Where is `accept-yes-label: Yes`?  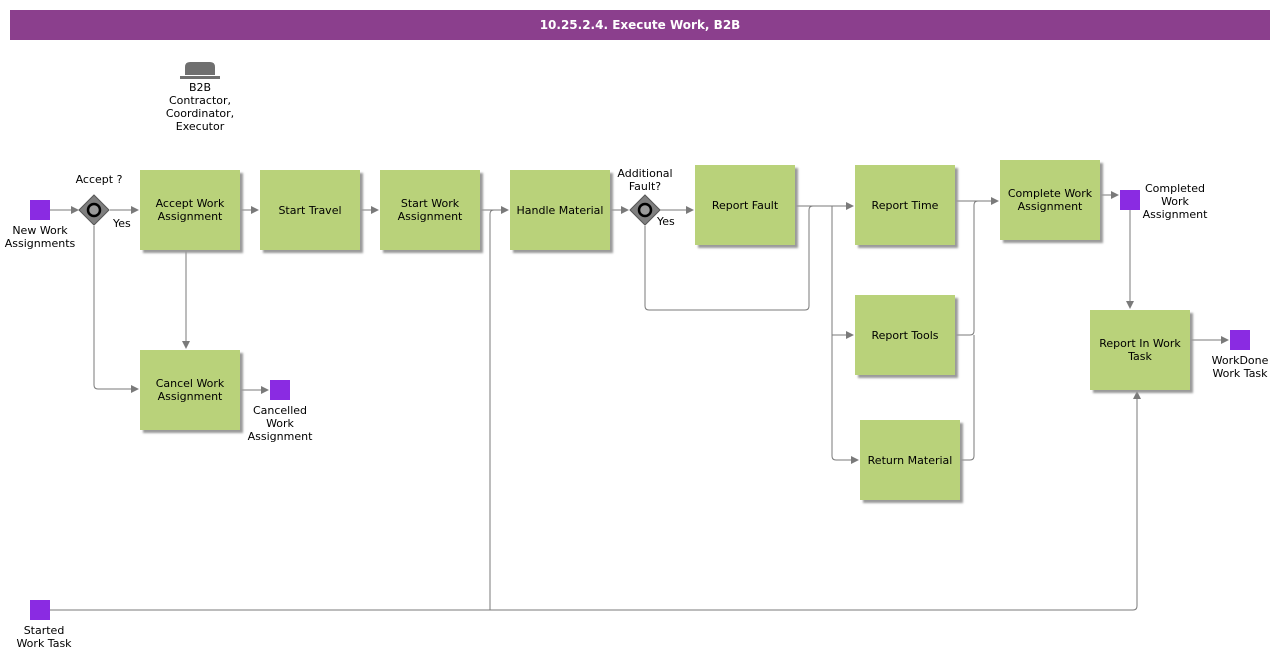 accept-yes-label: Yes is located at coordinates (122, 223).